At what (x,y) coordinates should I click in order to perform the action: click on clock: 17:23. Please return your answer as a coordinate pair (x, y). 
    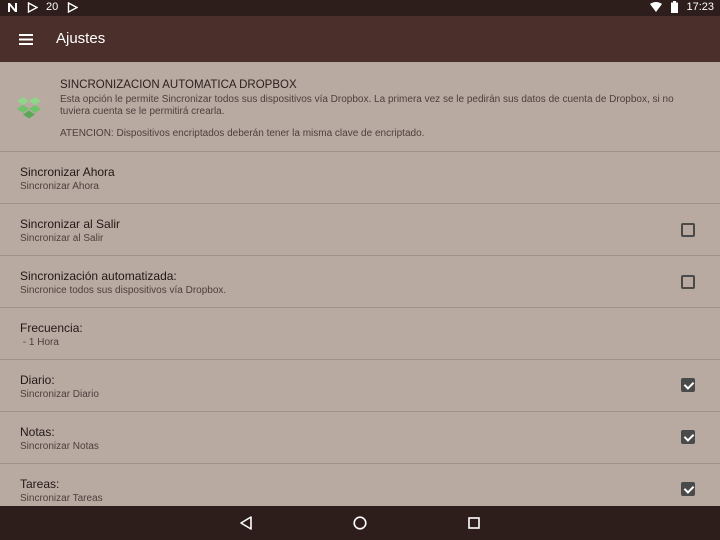
    Looking at the image, I should click on (700, 7).